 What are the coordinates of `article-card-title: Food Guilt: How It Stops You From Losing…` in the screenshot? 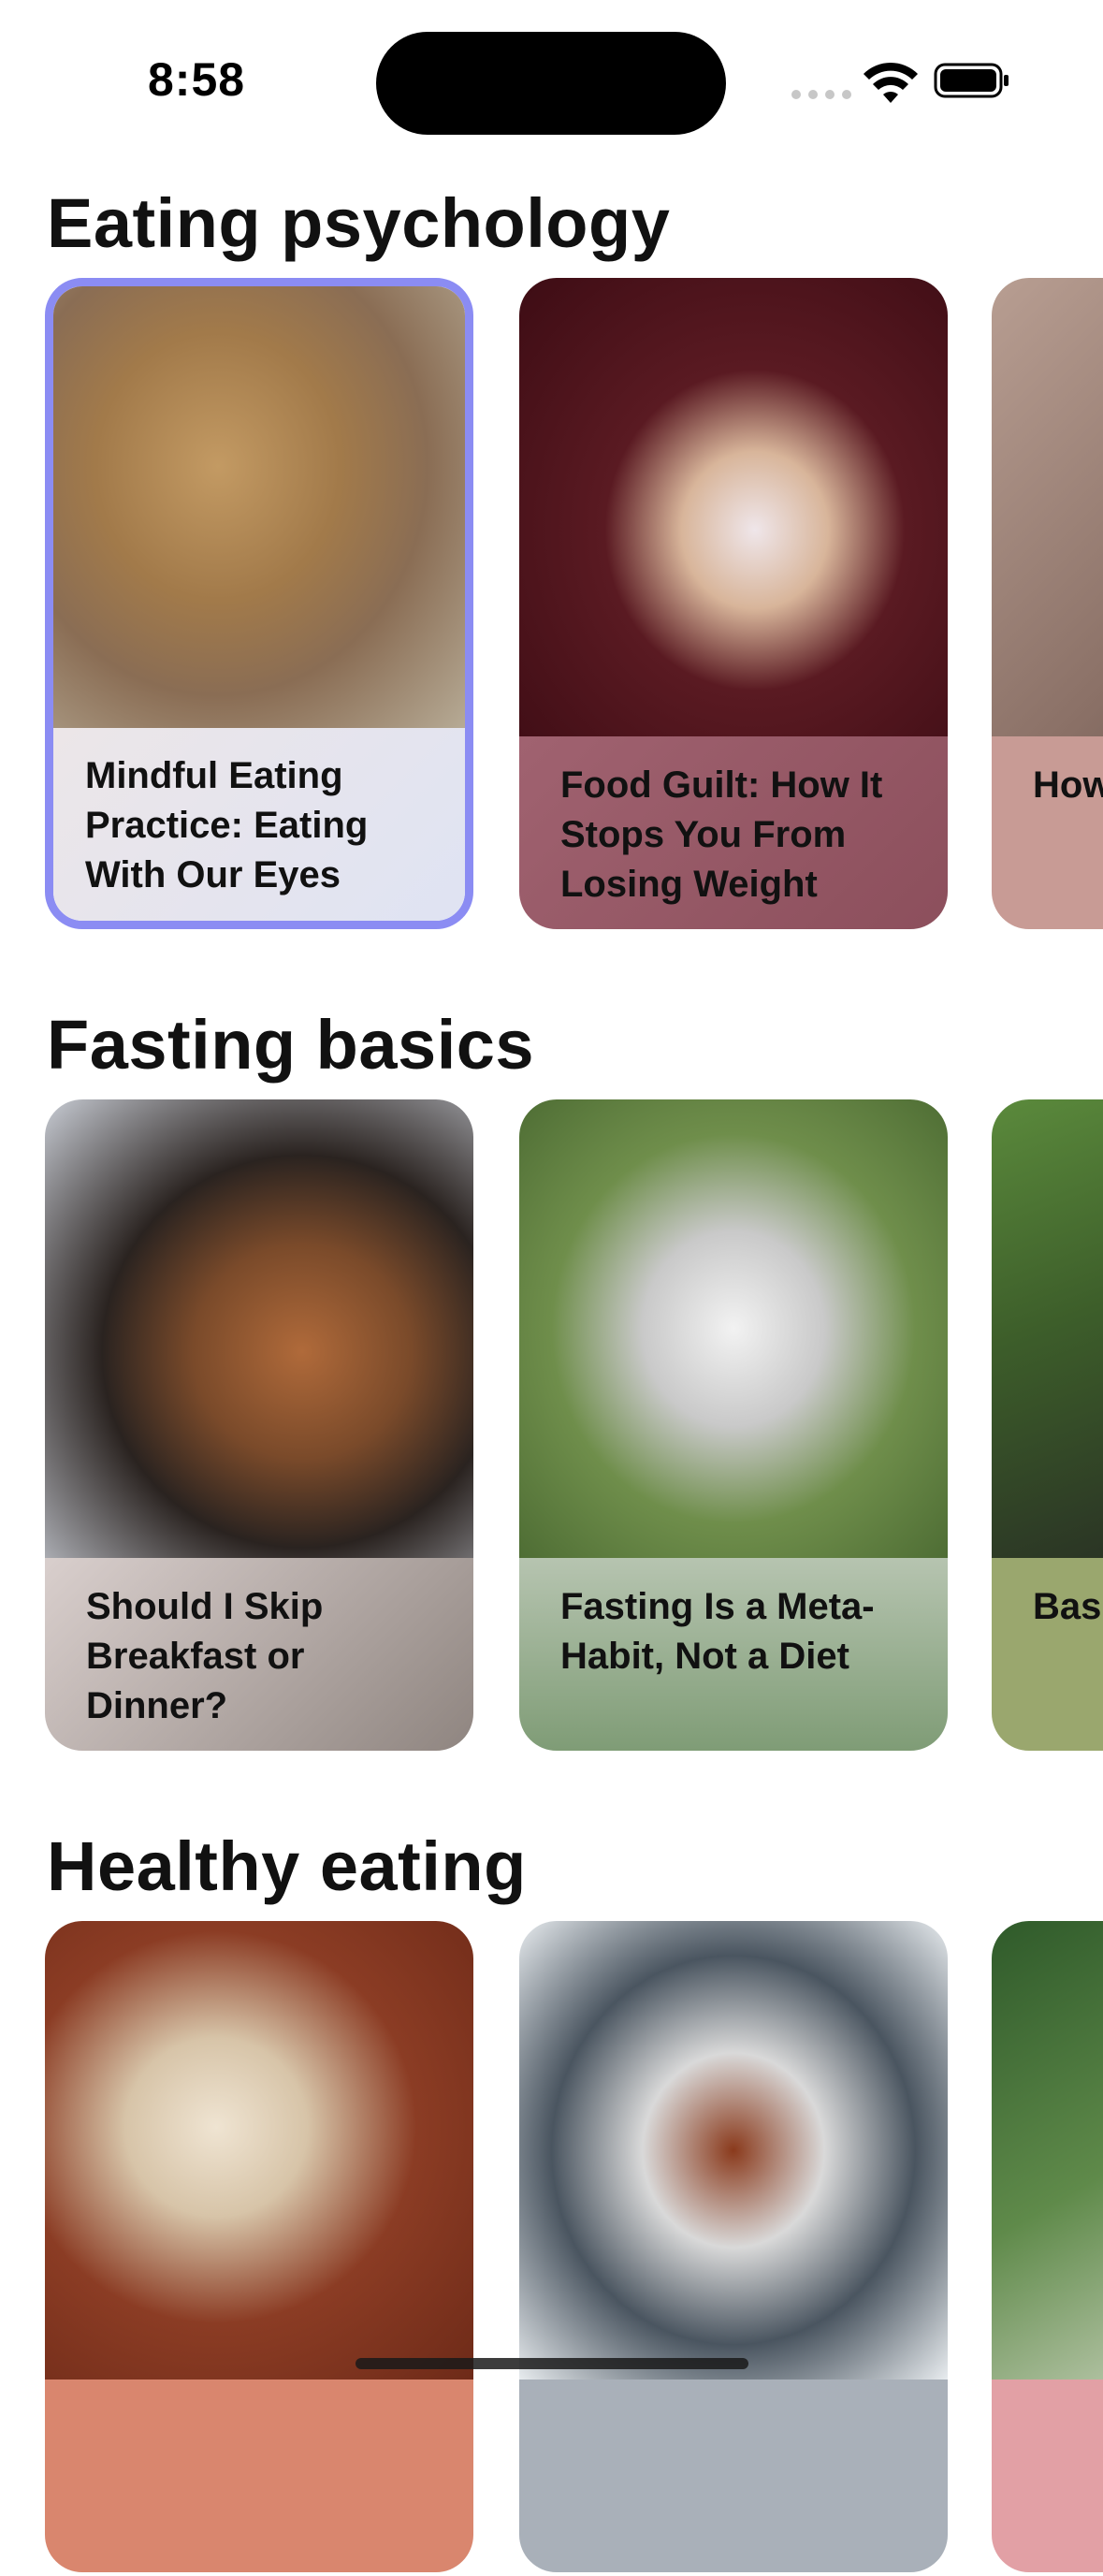 It's located at (733, 832).